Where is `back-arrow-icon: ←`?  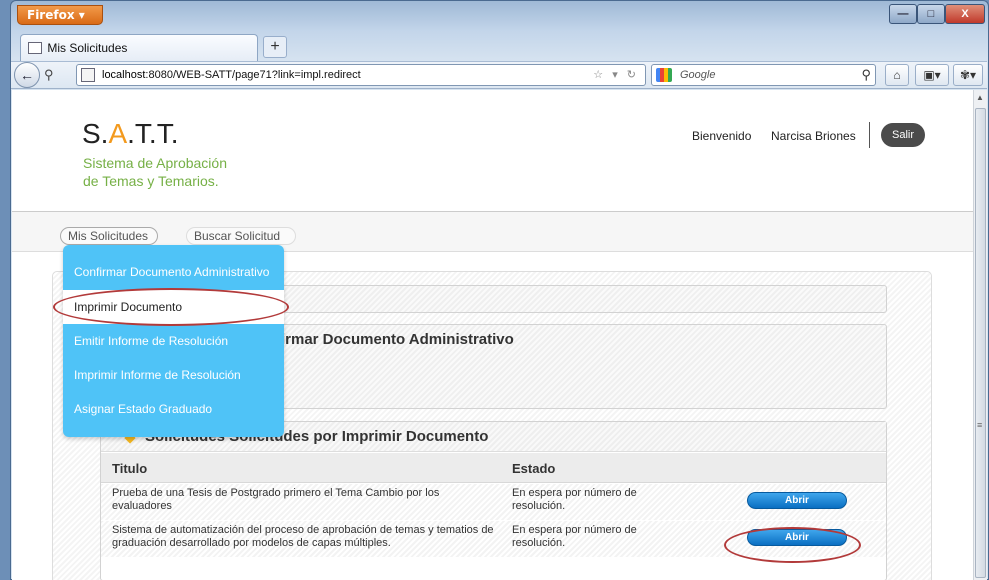 back-arrow-icon: ← is located at coordinates (27, 75).